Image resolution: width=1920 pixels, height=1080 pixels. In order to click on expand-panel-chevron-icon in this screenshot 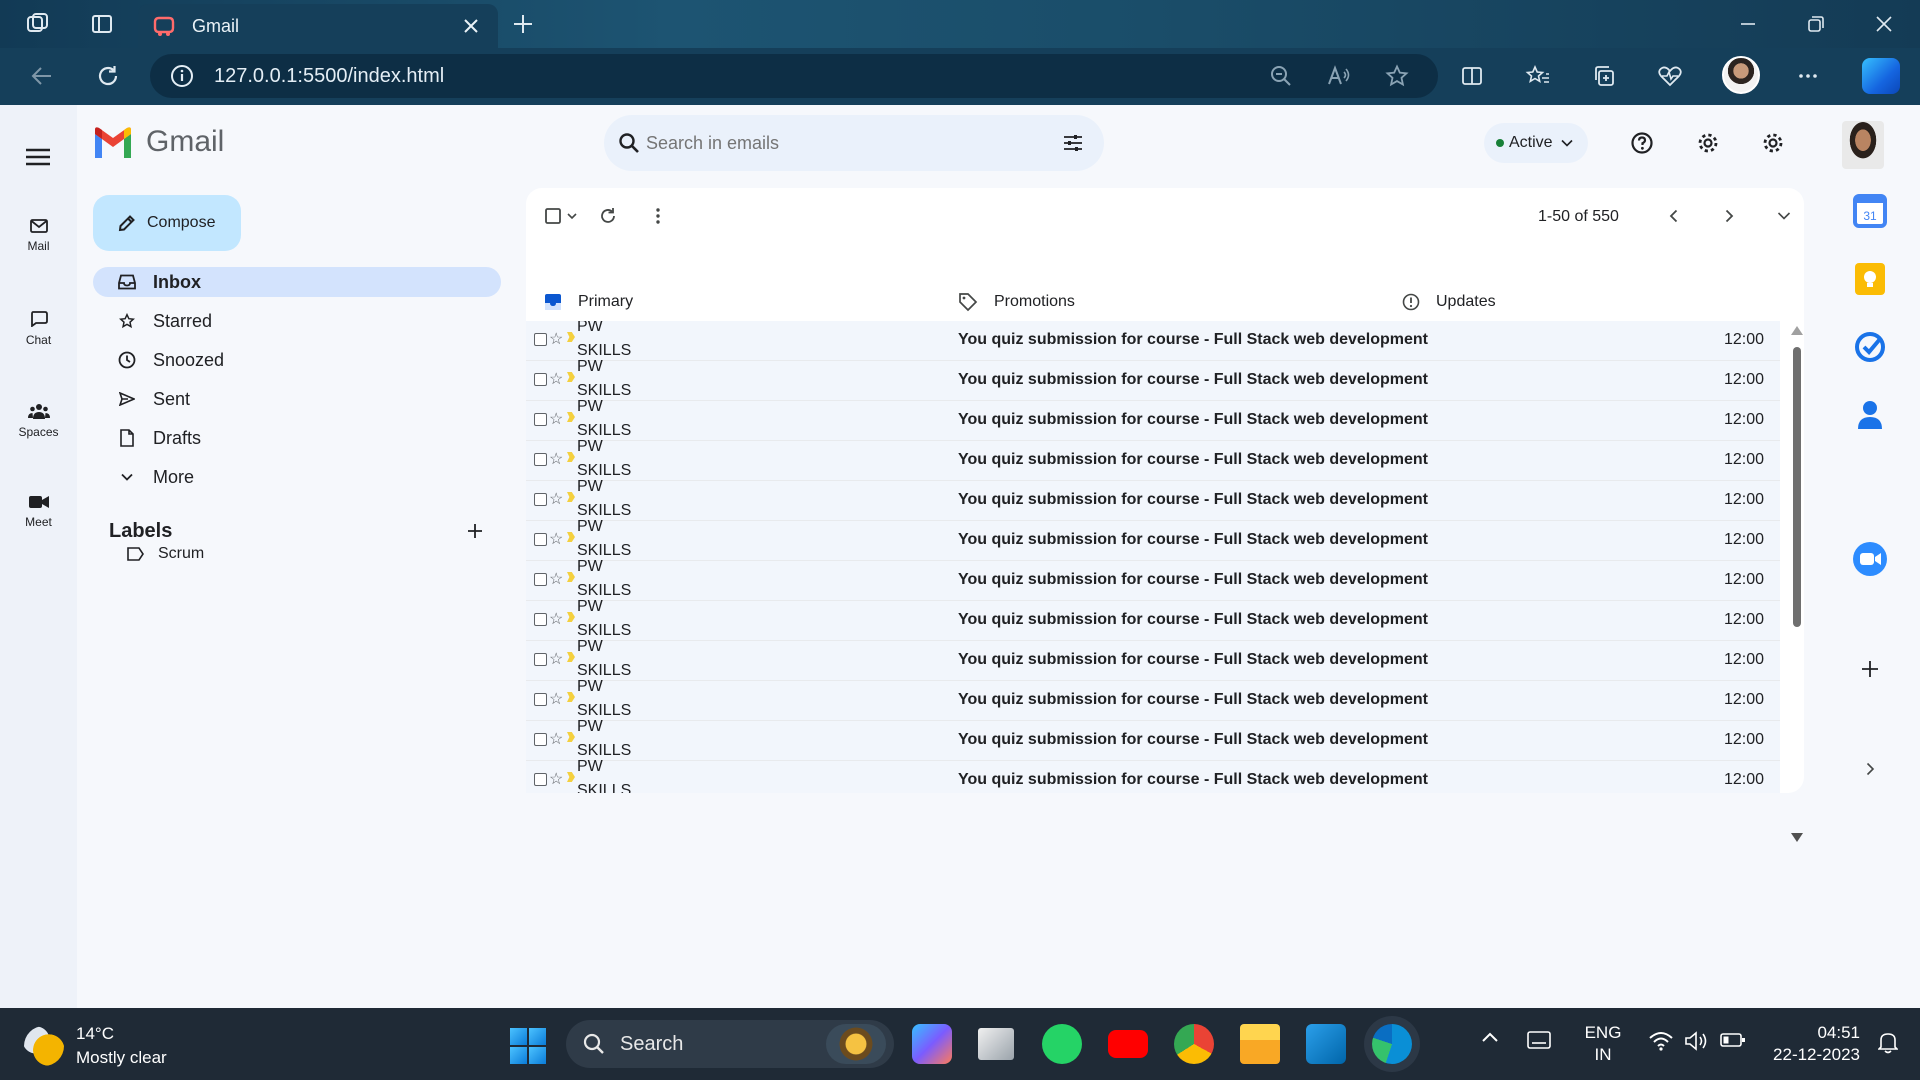, I will do `click(1870, 769)`.